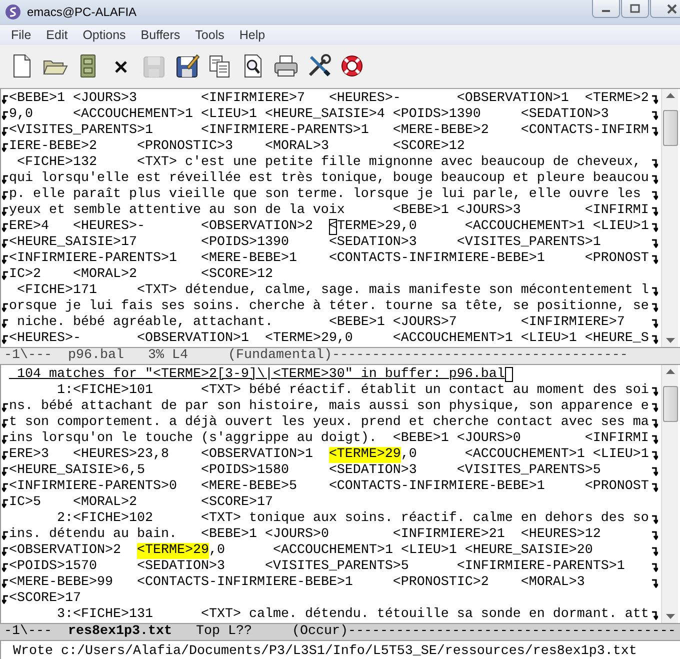 The height and width of the screenshot is (659, 680). I want to click on menu-item: Options, so click(104, 35).